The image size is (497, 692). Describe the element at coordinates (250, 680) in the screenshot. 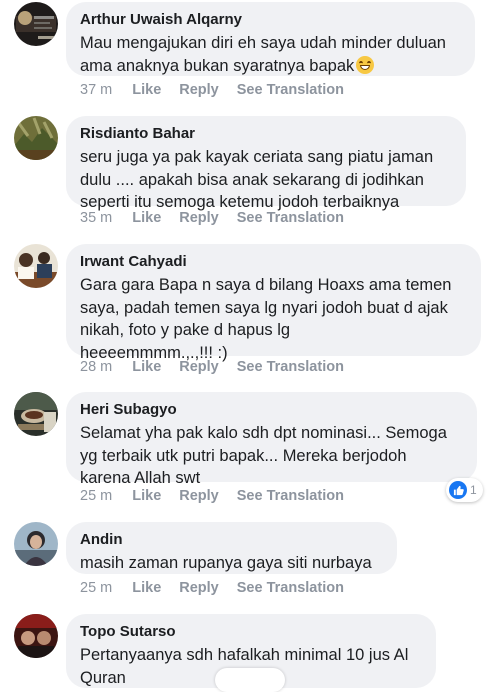

I see `new-comments-pill` at that location.